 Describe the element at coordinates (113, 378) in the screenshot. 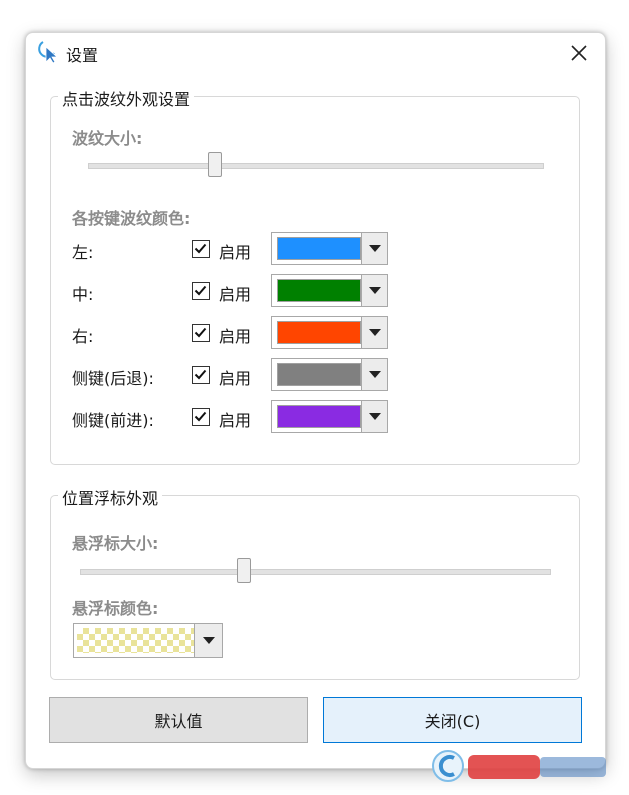

I see `button-row-label: 侧键(后退):` at that location.